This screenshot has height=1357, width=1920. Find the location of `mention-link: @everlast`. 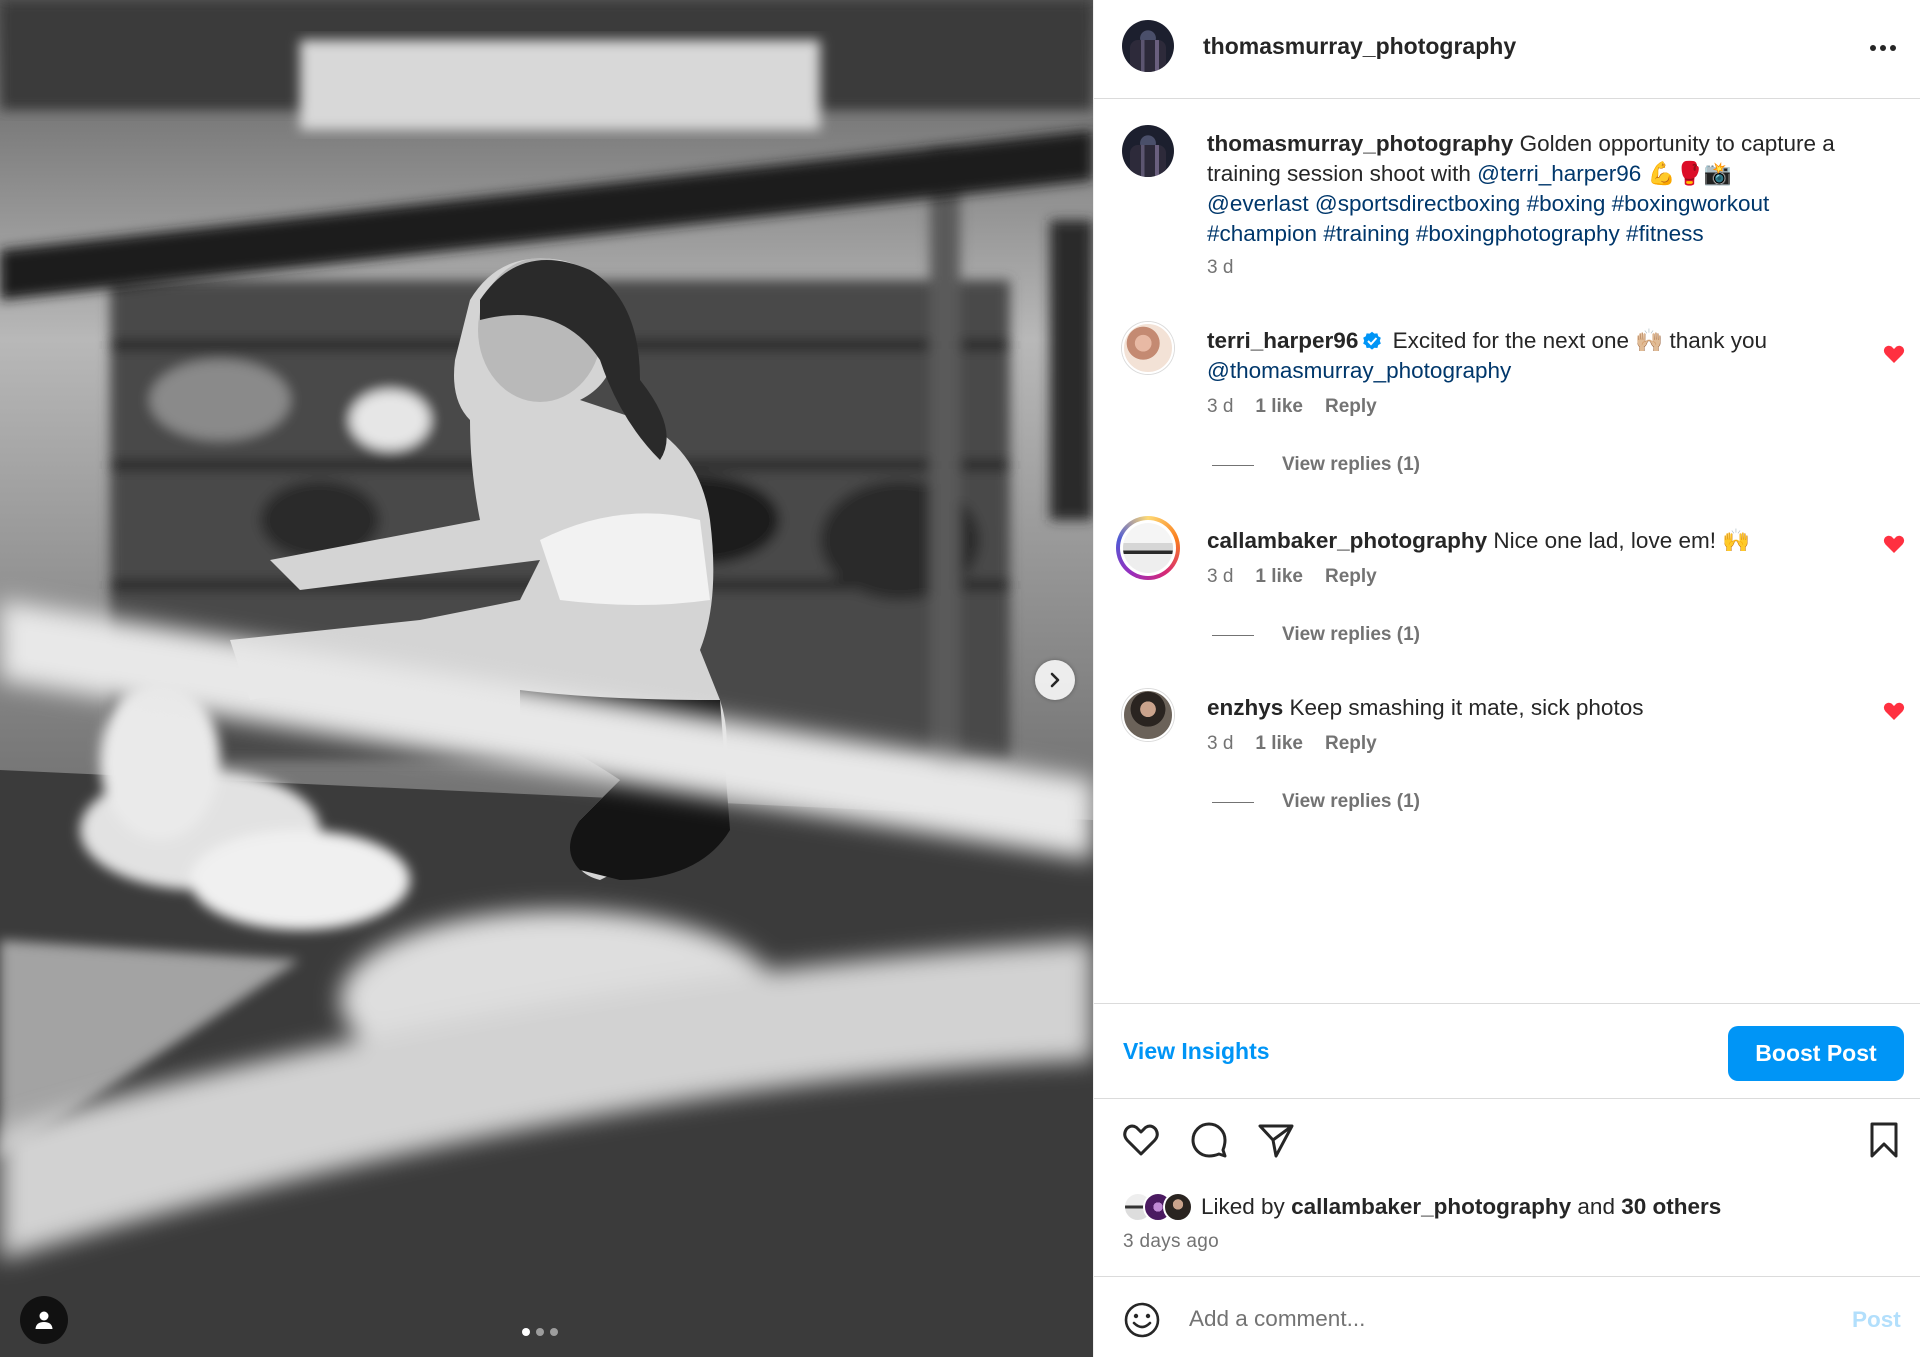

mention-link: @everlast is located at coordinates (1258, 203).